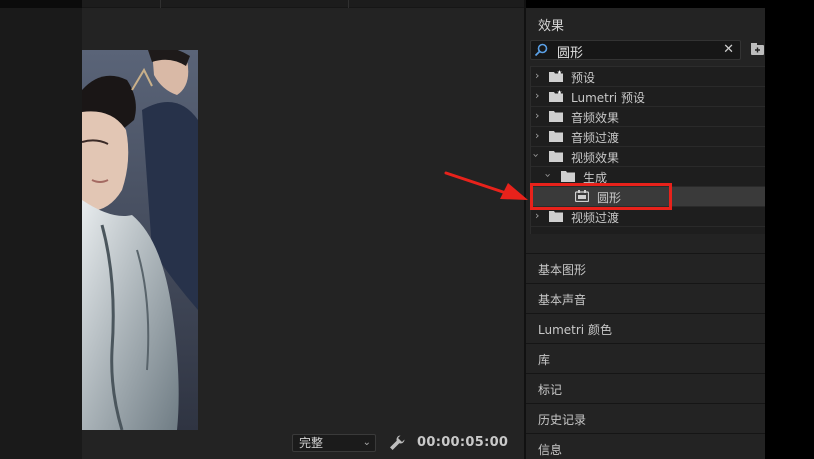 This screenshot has width=814, height=459. What do you see at coordinates (562, 270) in the screenshot?
I see `section-label: 基本图形` at bounding box center [562, 270].